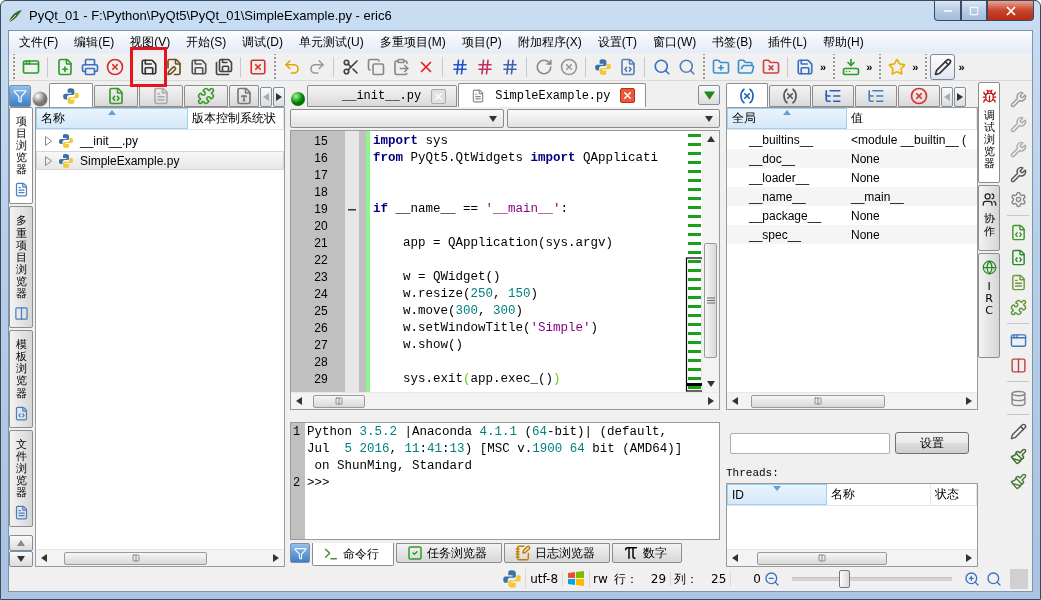 This screenshot has height=600, width=1041. I want to click on editor-tab: SimpleExample.py, so click(552, 95).